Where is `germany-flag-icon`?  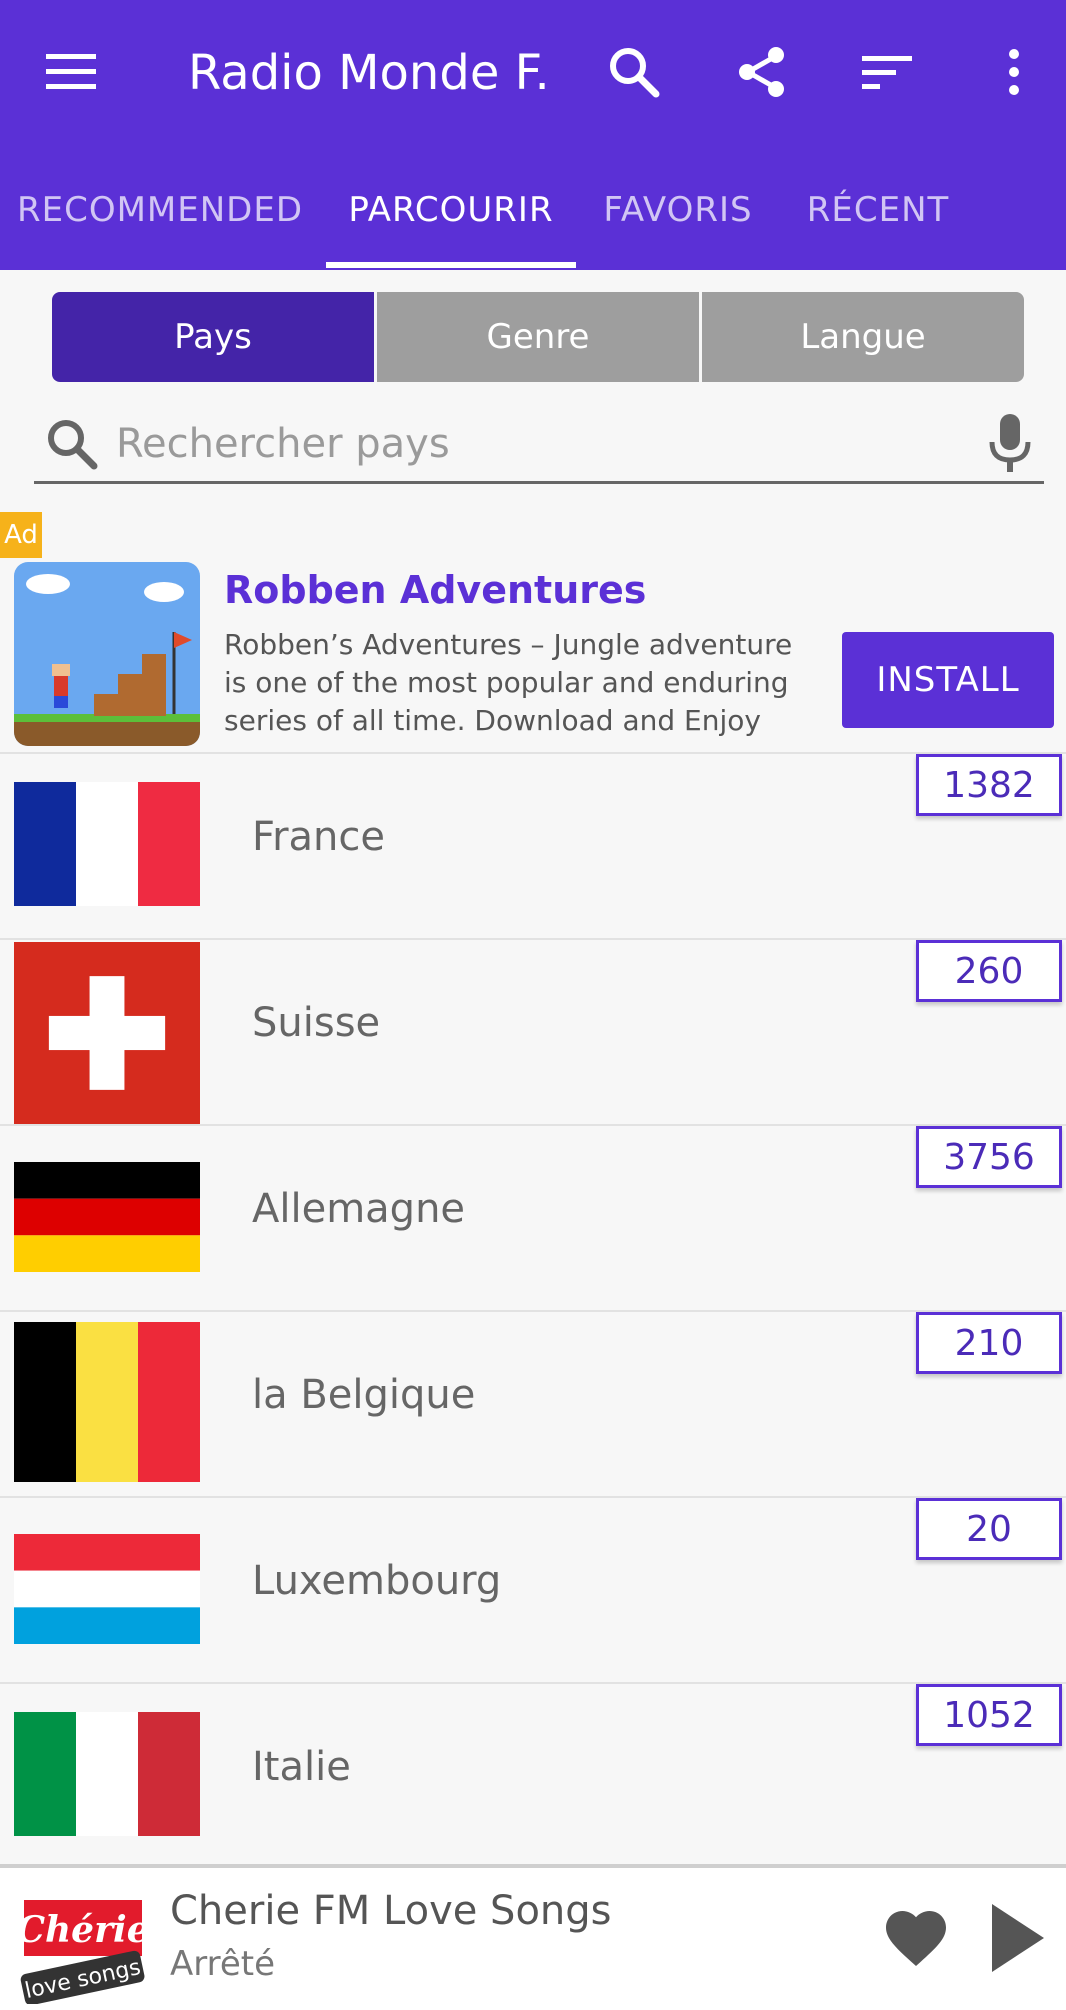
germany-flag-icon is located at coordinates (107, 1217).